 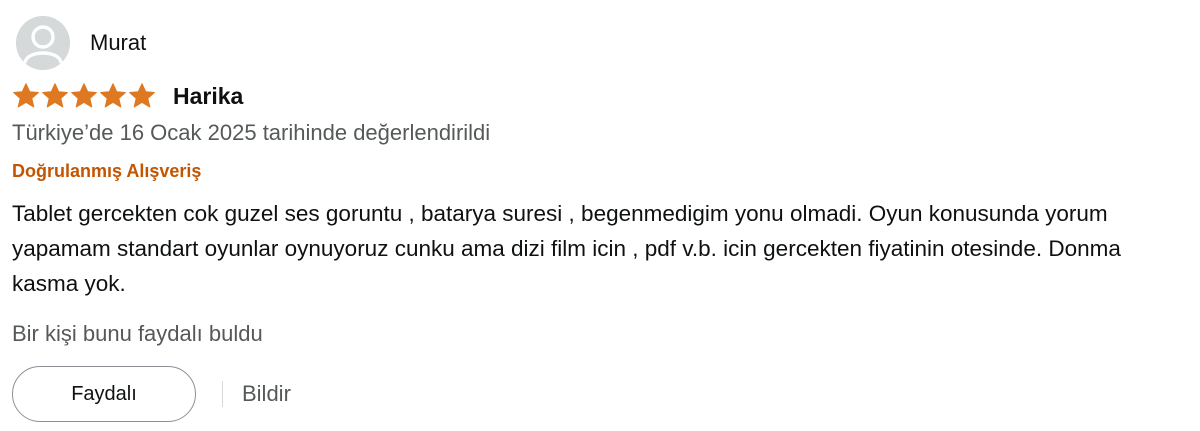 I want to click on star-rating, so click(x=84, y=96).